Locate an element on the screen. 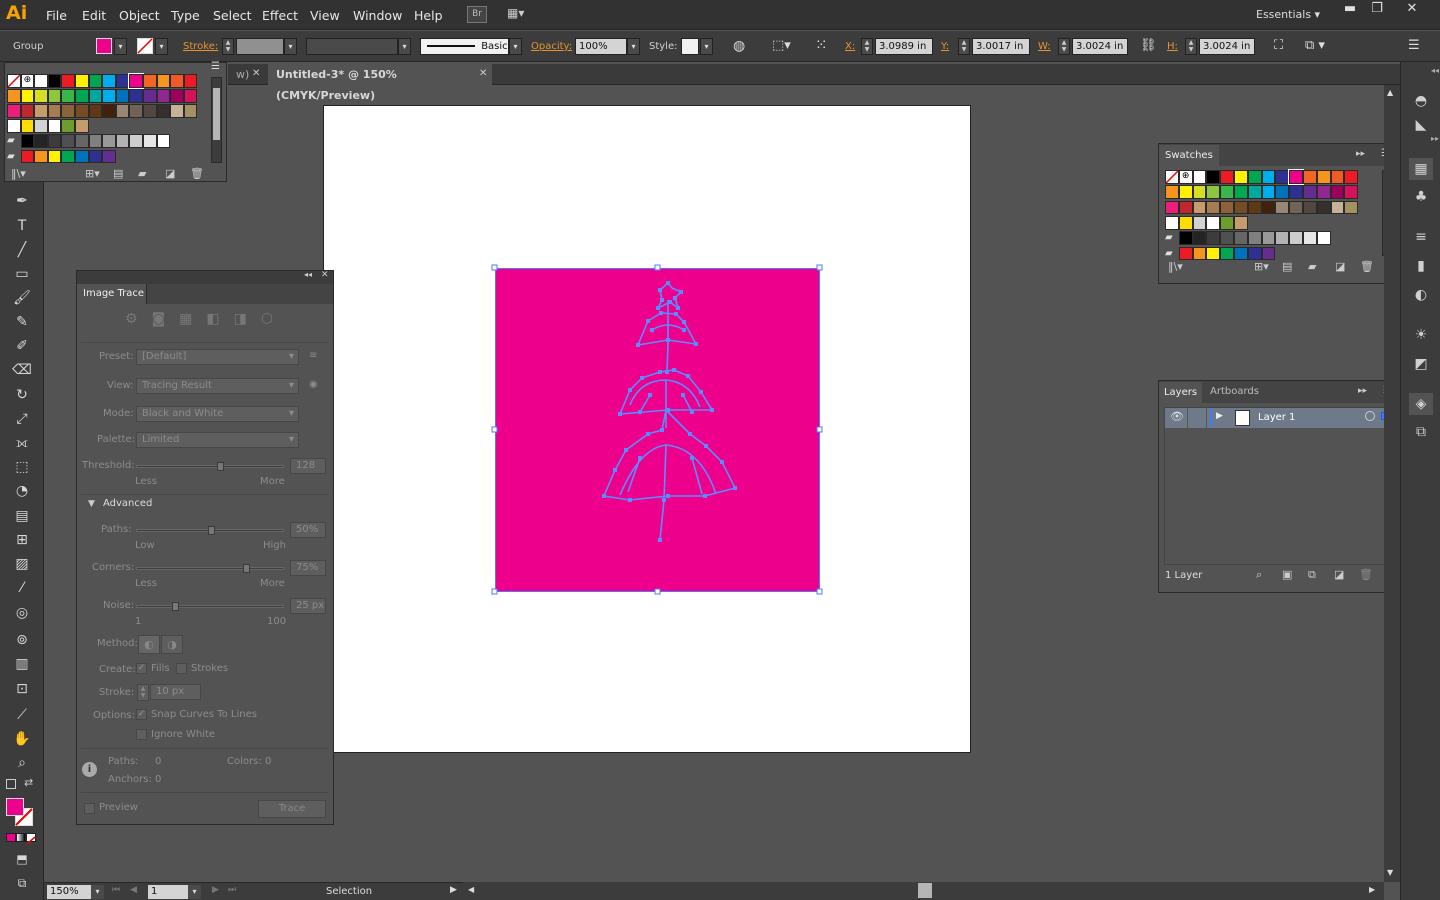 This screenshot has width=1440, height=900. corners-field: 75% is located at coordinates (308, 568).